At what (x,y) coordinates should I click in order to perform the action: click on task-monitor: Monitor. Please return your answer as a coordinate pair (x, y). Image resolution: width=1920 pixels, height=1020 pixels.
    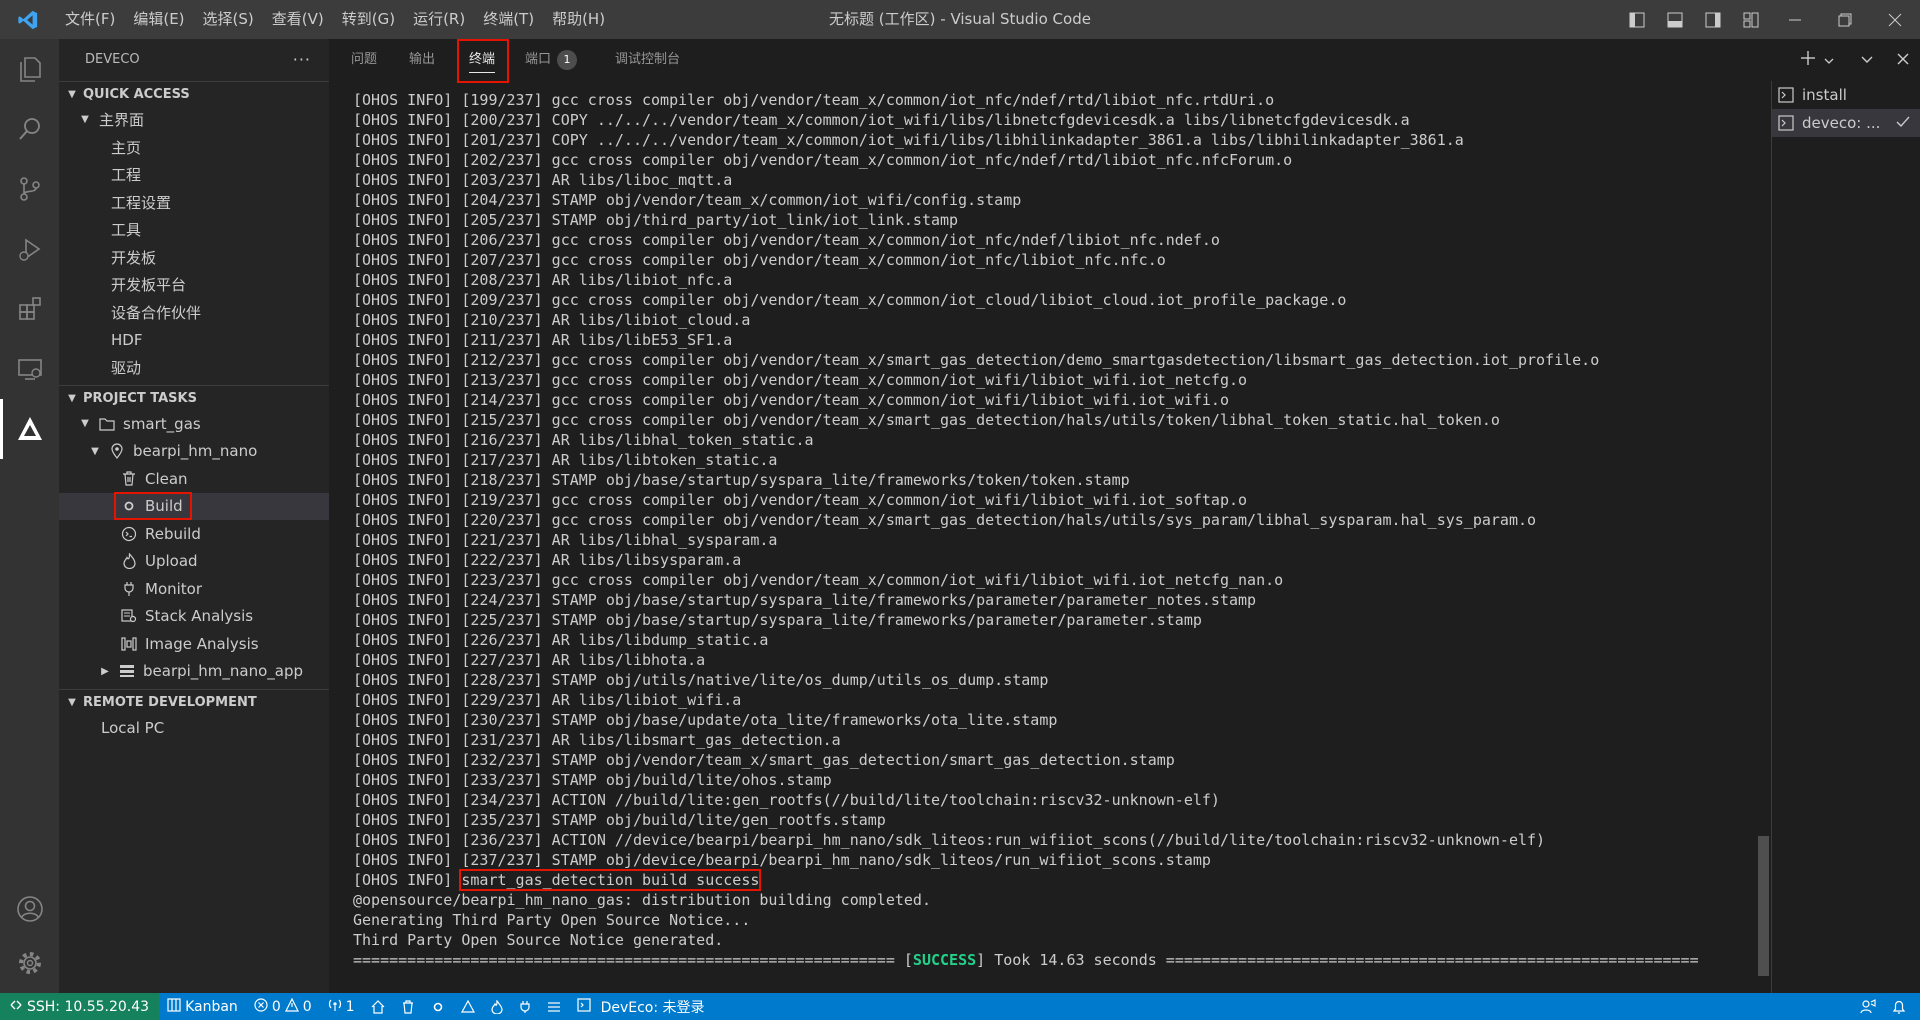
    Looking at the image, I should click on (194, 589).